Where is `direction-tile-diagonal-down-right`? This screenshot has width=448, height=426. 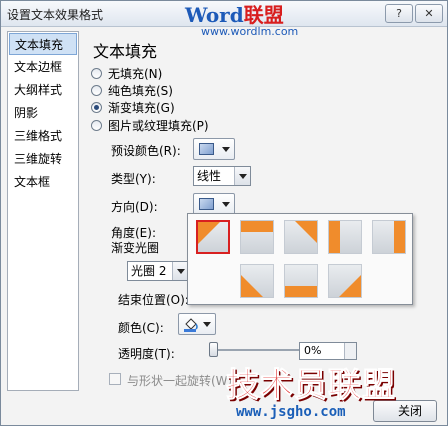 direction-tile-diagonal-down-right is located at coordinates (213, 237).